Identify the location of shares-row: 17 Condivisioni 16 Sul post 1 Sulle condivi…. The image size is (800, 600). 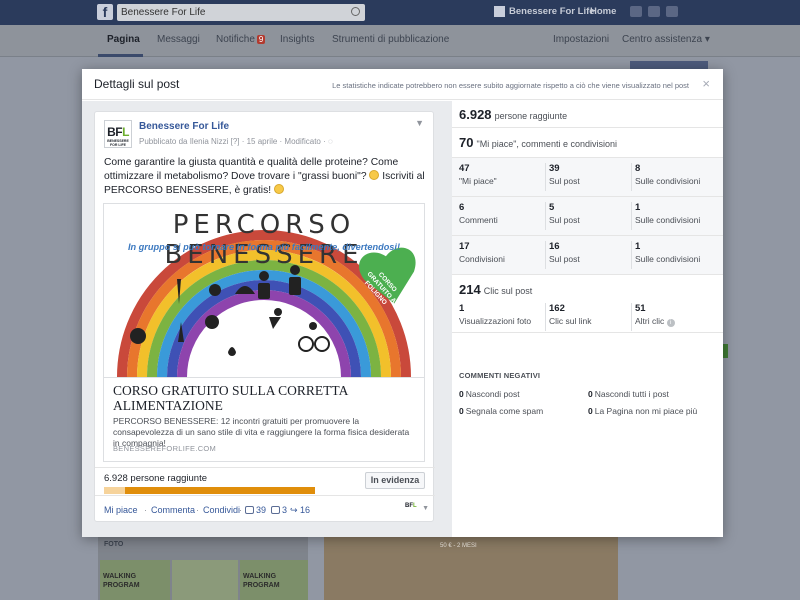
(587, 255).